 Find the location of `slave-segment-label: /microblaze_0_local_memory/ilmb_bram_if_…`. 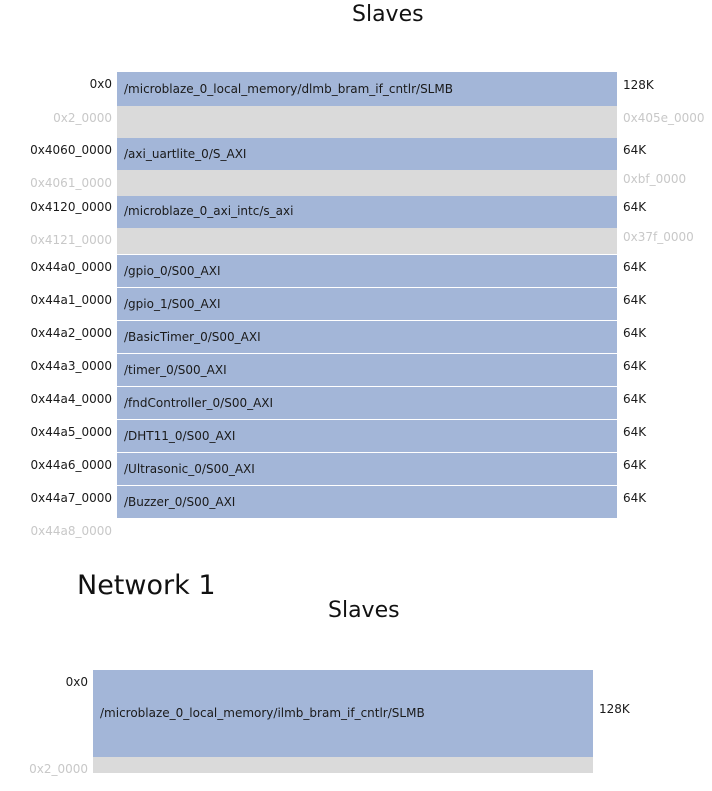

slave-segment-label: /microblaze_0_local_memory/ilmb_bram_if_… is located at coordinates (262, 713).